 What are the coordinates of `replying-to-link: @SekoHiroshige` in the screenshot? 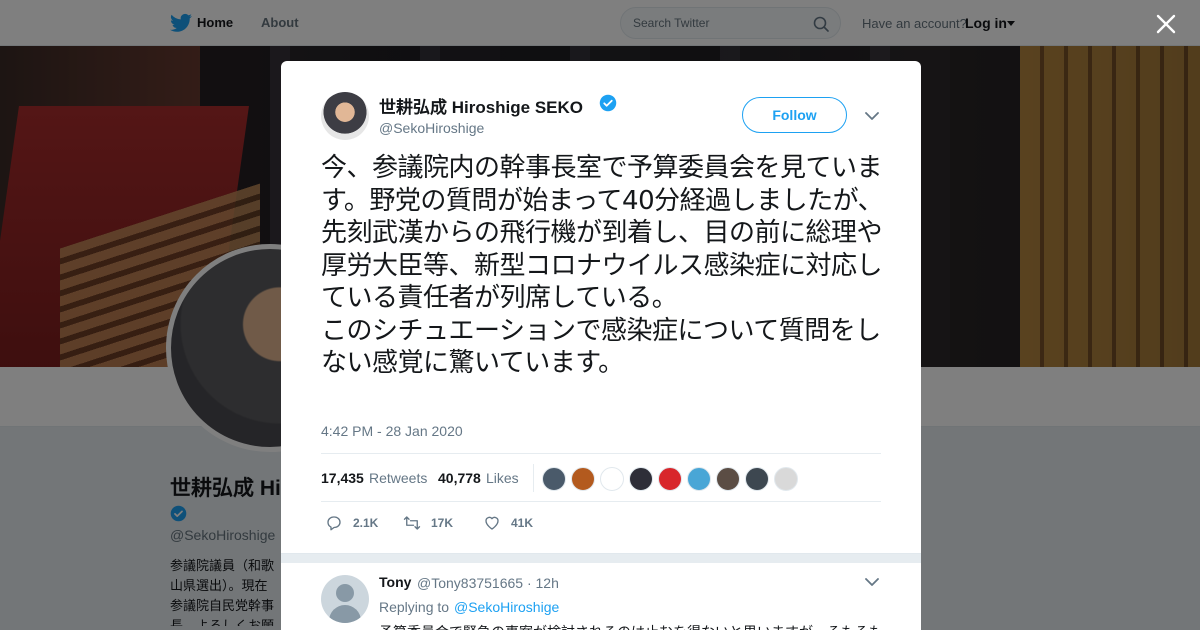 It's located at (506, 607).